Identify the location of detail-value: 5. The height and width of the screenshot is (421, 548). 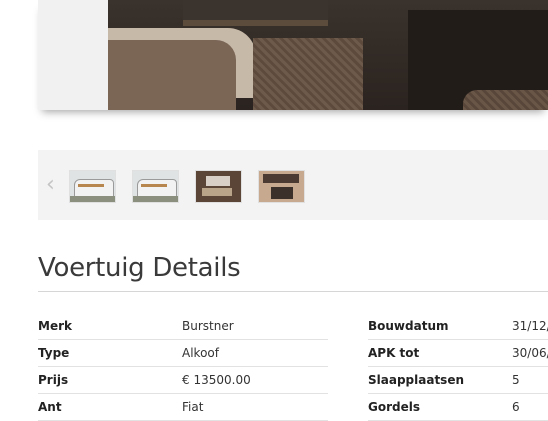
(516, 380).